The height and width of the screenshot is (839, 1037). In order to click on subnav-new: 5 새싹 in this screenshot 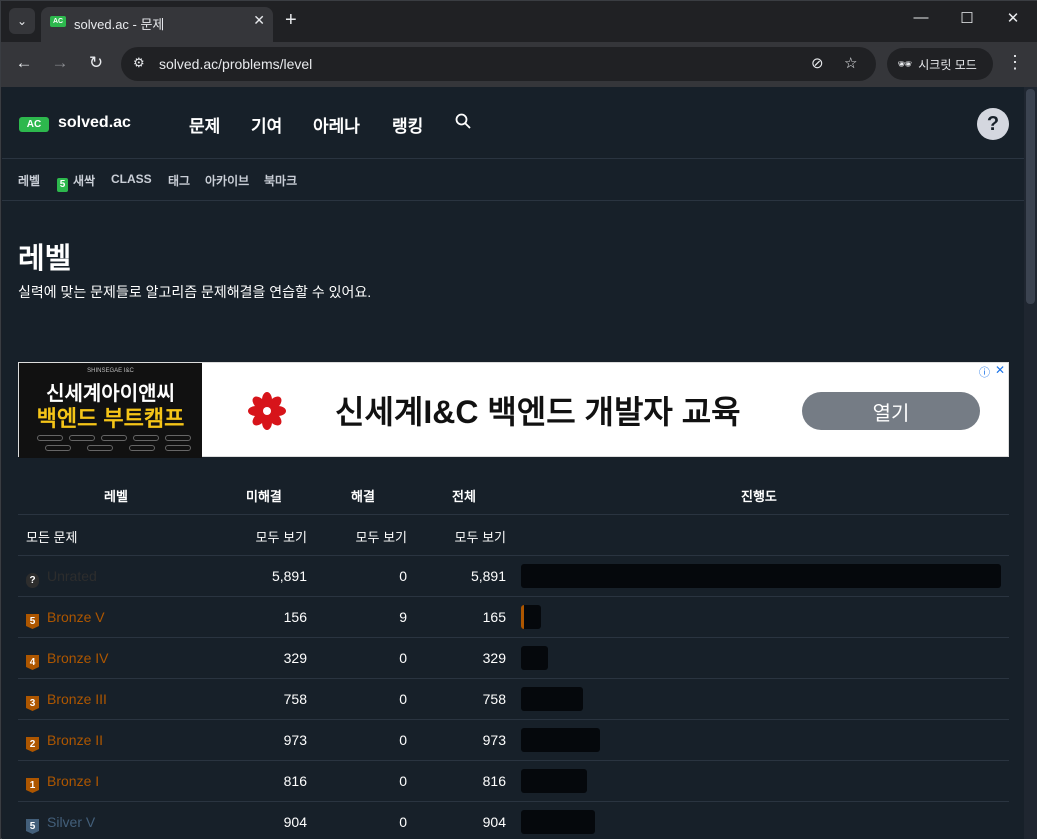, I will do `click(76, 182)`.